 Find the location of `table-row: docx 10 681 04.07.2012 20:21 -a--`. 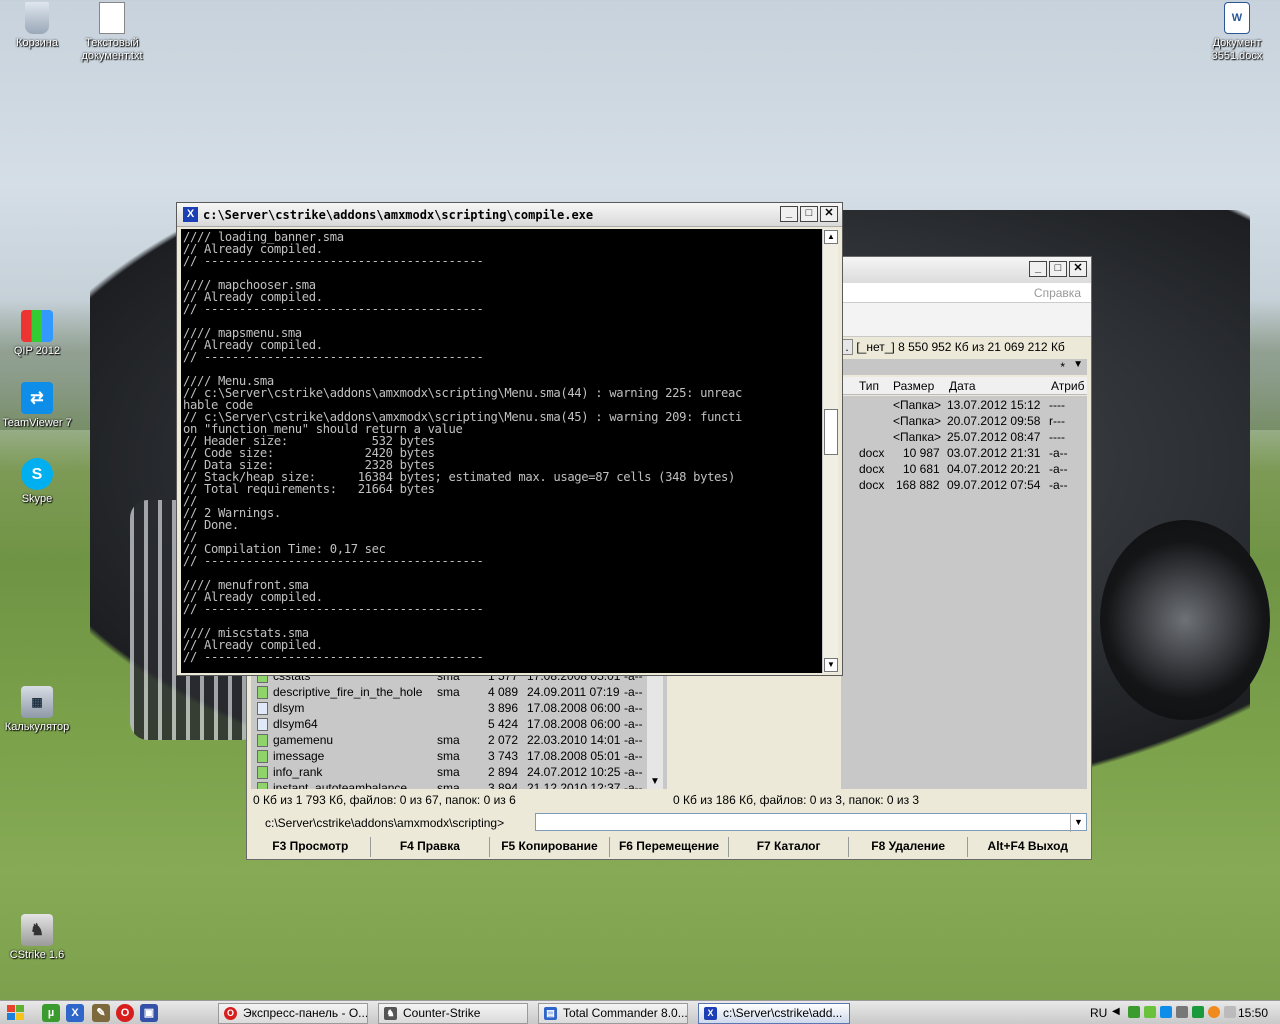

table-row: docx 10 681 04.07.2012 20:21 -a-- is located at coordinates (964, 470).